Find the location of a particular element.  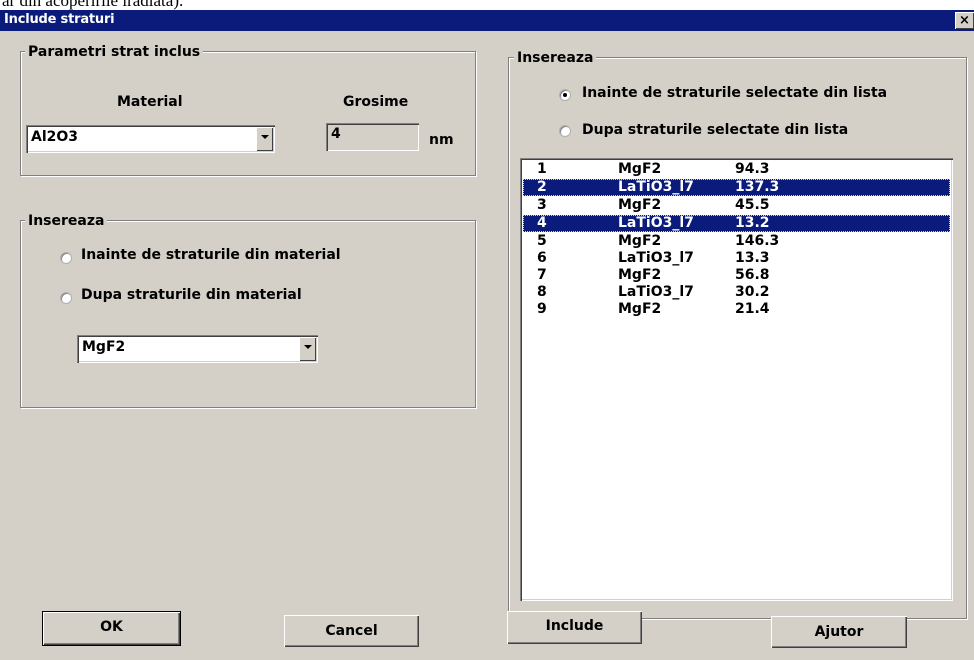

layer-index: 4 is located at coordinates (542, 223).